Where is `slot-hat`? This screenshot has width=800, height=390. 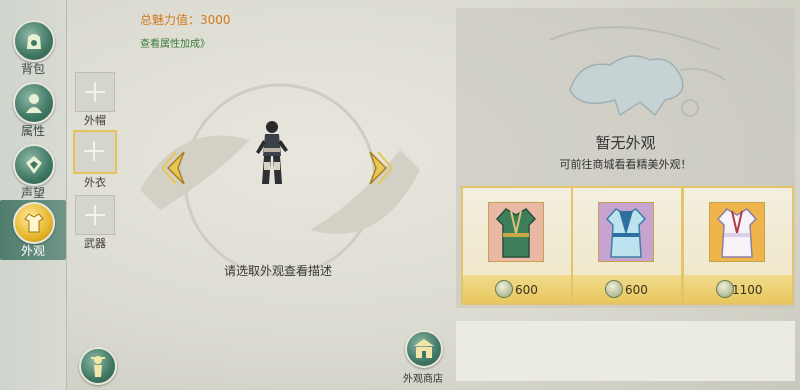 slot-hat is located at coordinates (95, 92).